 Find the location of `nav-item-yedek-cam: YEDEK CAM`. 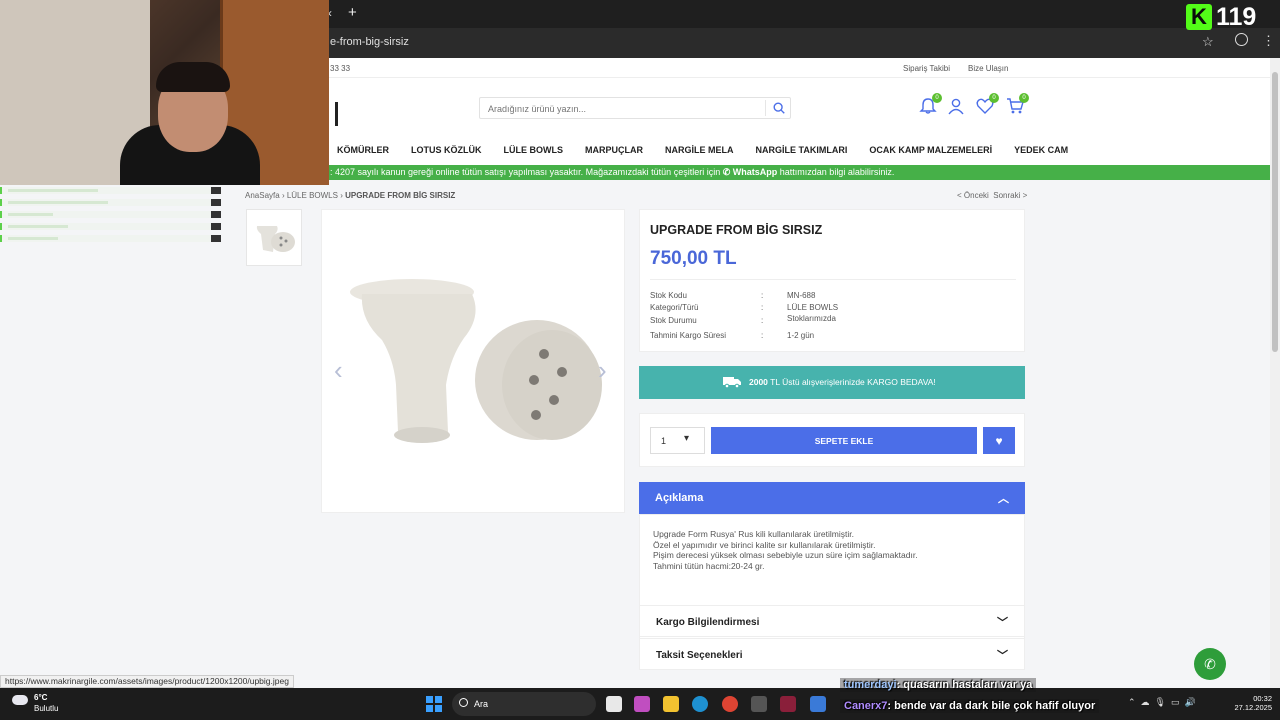

nav-item-yedek-cam: YEDEK CAM is located at coordinates (1041, 150).